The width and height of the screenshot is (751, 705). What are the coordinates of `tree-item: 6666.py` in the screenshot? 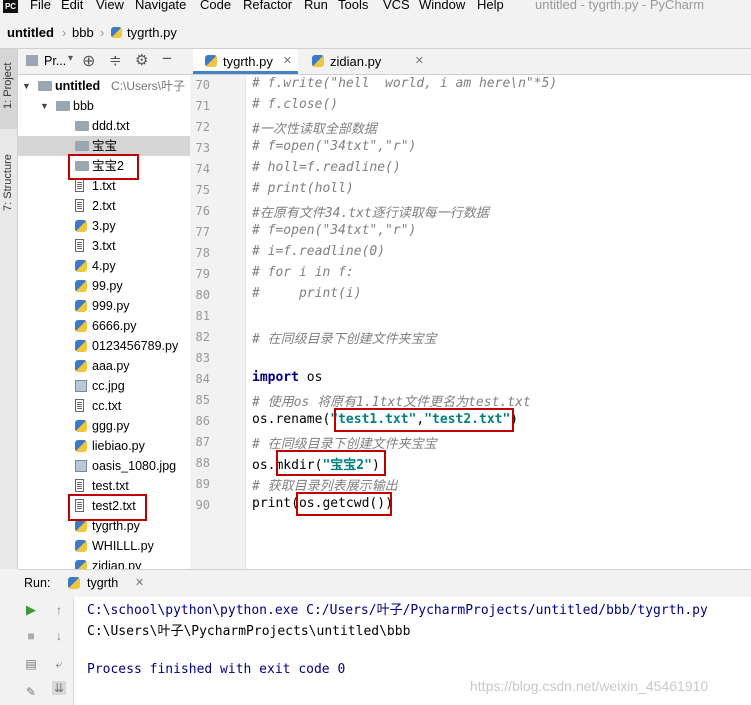 It's located at (104, 326).